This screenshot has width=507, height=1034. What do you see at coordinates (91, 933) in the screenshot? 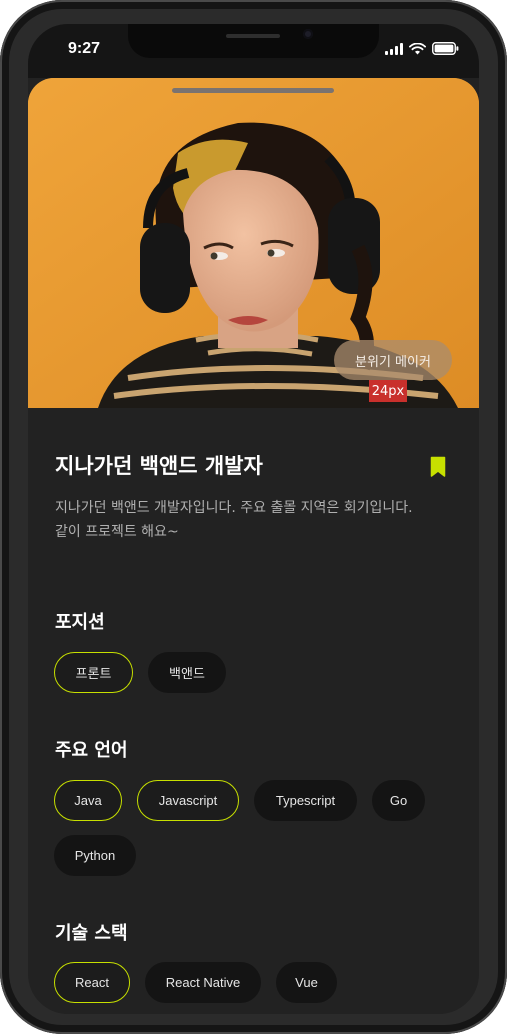
I see `section-title-stack: 기술 스택` at bounding box center [91, 933].